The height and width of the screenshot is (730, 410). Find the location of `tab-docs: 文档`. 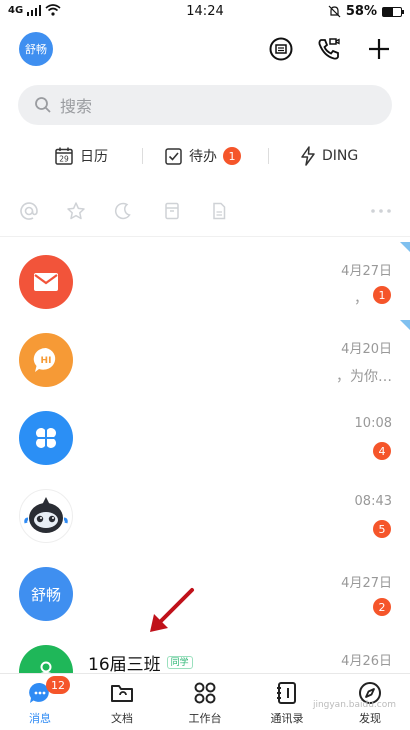

tab-docs: 文档 is located at coordinates (122, 703).